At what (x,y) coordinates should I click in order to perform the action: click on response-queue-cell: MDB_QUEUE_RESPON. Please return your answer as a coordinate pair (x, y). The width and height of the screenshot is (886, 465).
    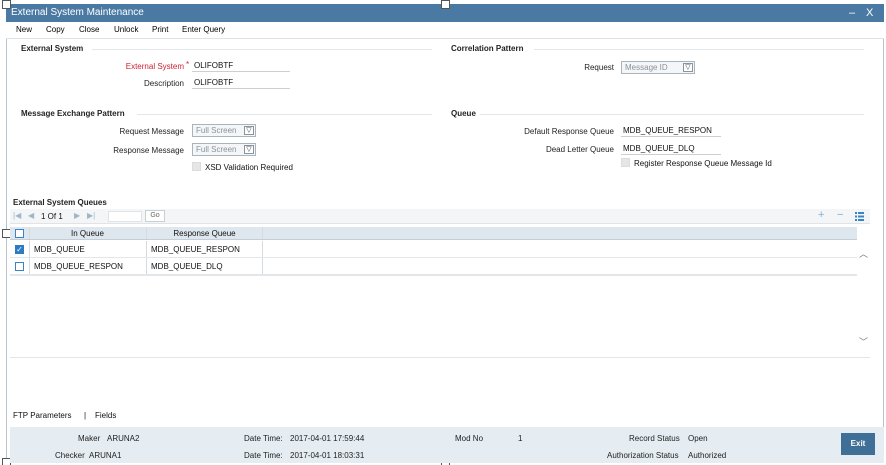
    Looking at the image, I should click on (204, 249).